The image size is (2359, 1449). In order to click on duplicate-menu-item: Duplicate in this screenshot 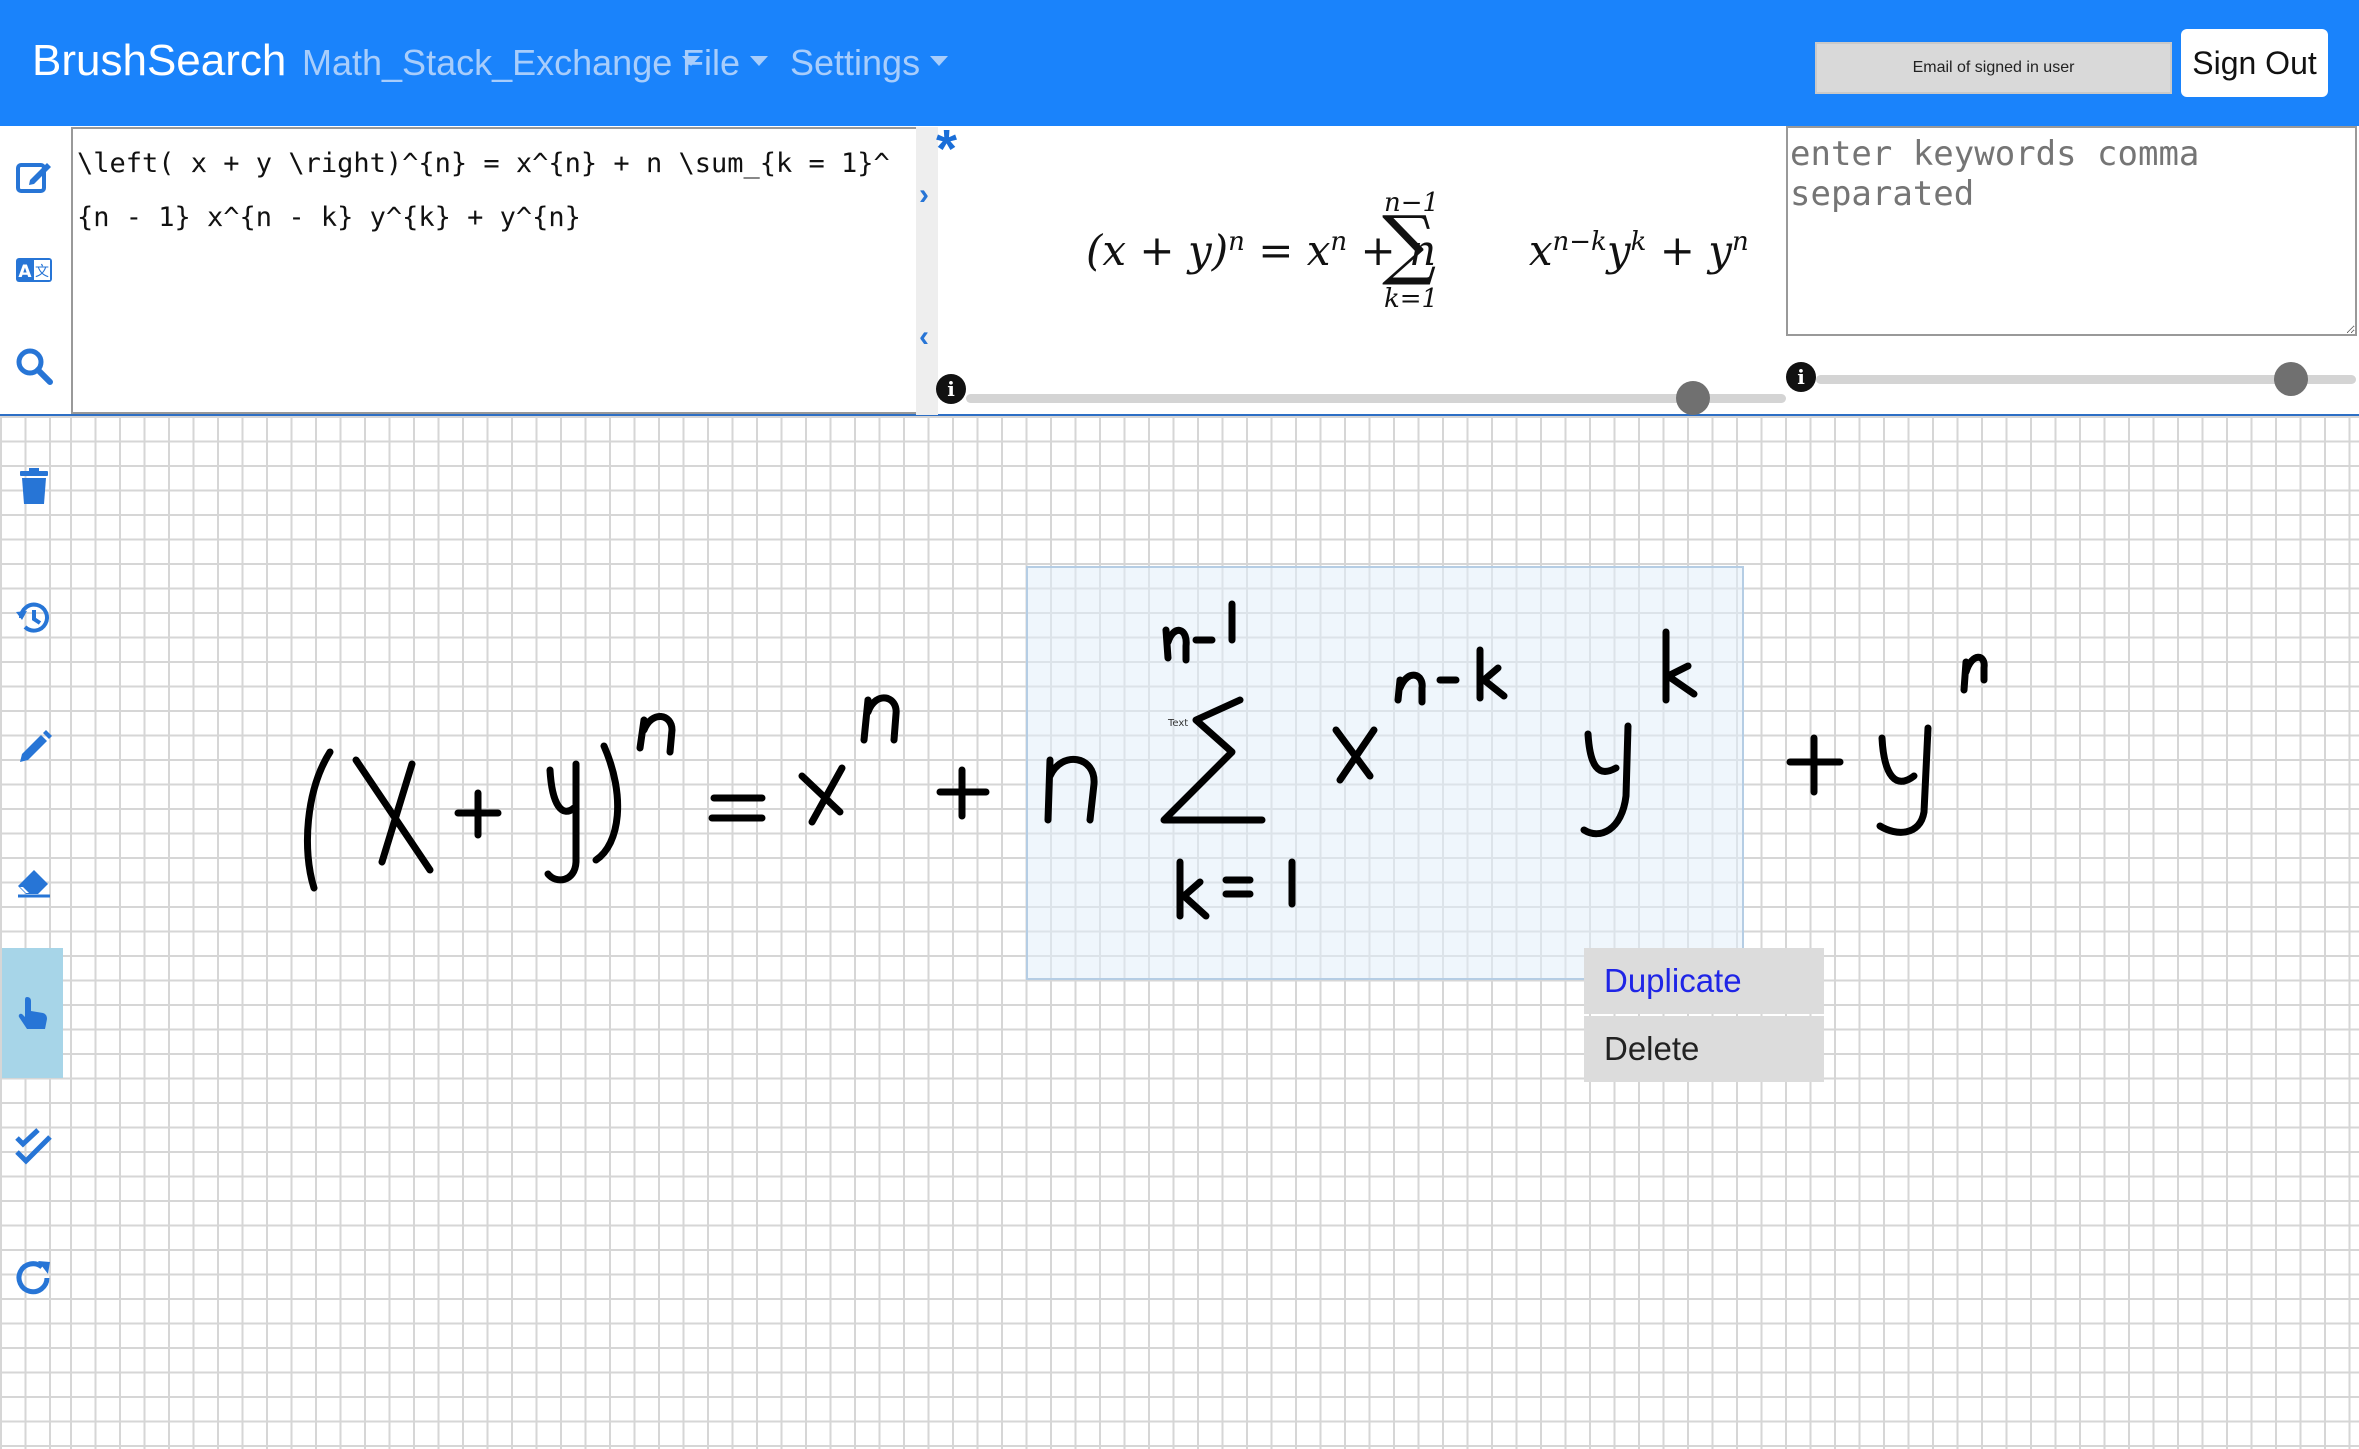, I will do `click(1704, 981)`.